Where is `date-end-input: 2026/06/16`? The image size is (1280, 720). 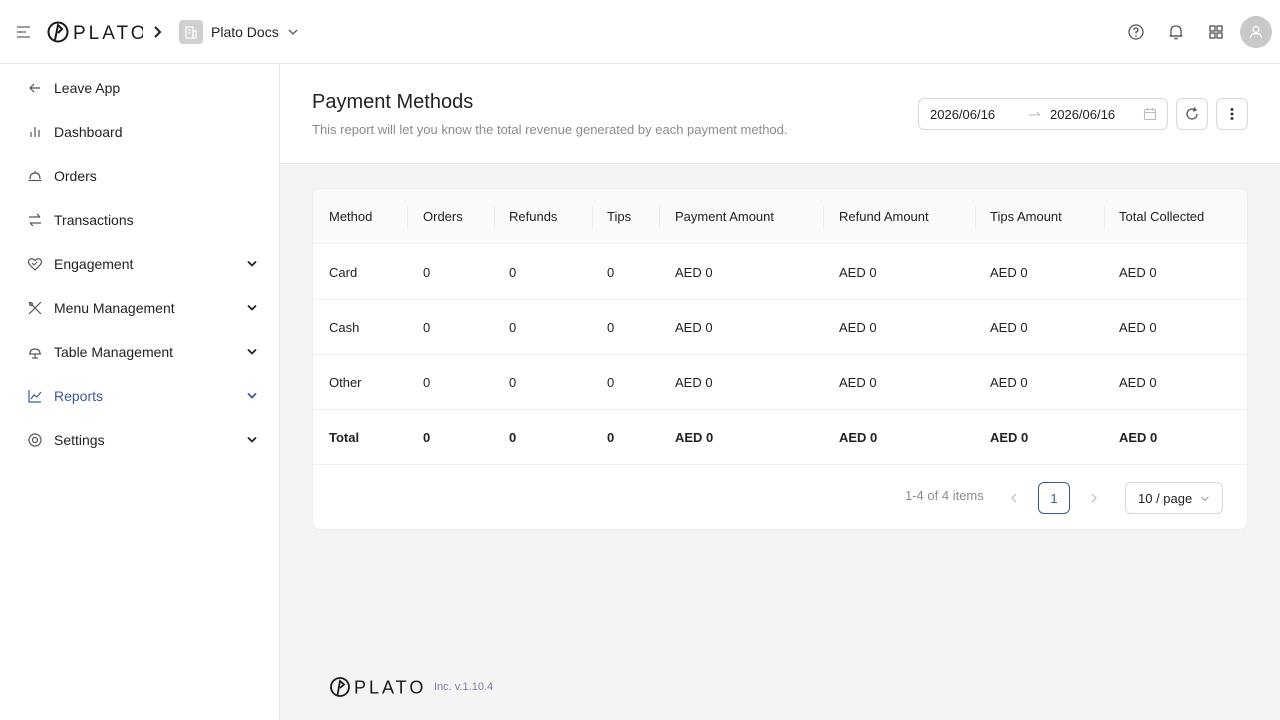
date-end-input: 2026/06/16 is located at coordinates (1082, 114).